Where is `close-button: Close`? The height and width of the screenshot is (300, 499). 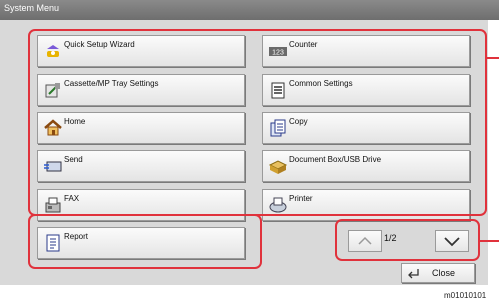
close-button: Close is located at coordinates (438, 273).